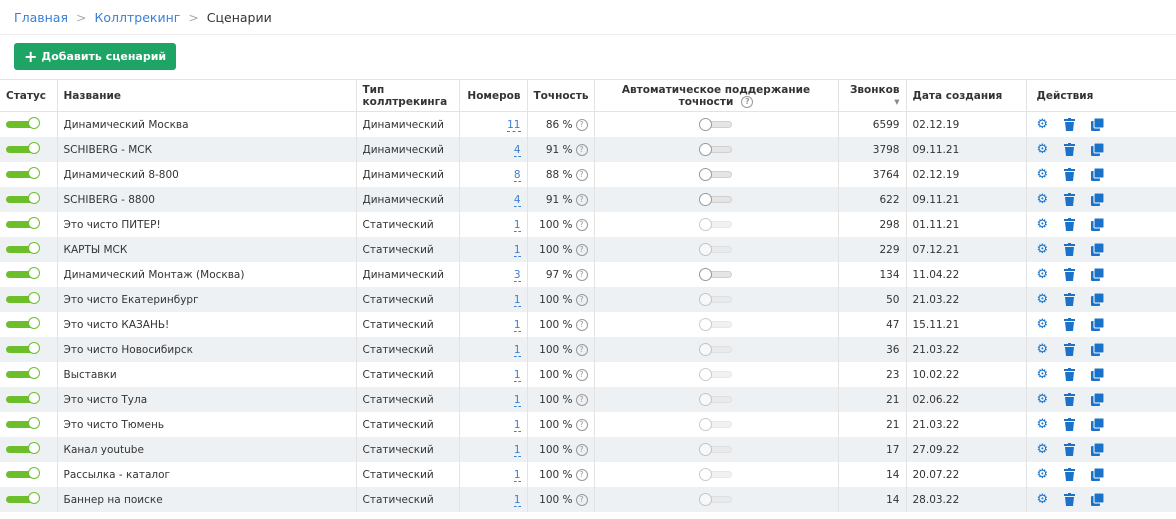 The height and width of the screenshot is (519, 1176). I want to click on numbers-link: 8, so click(517, 175).